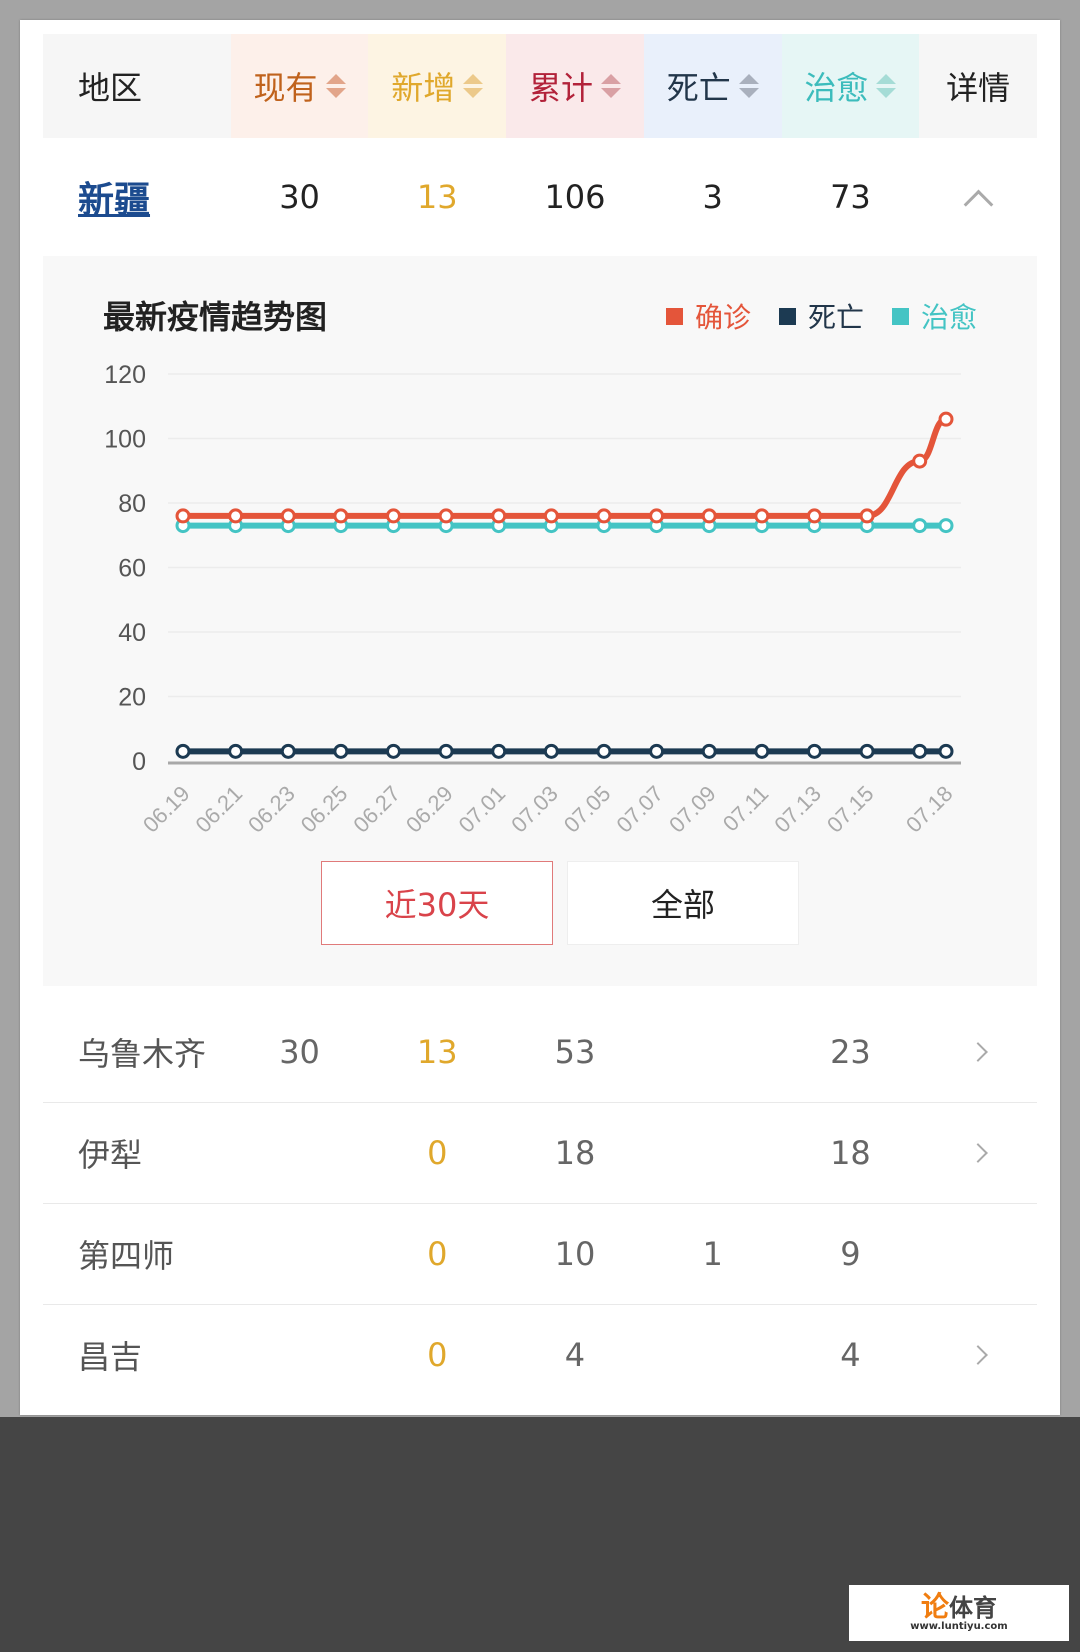  I want to click on chart-legend: 确诊 死亡 治愈, so click(812, 316).